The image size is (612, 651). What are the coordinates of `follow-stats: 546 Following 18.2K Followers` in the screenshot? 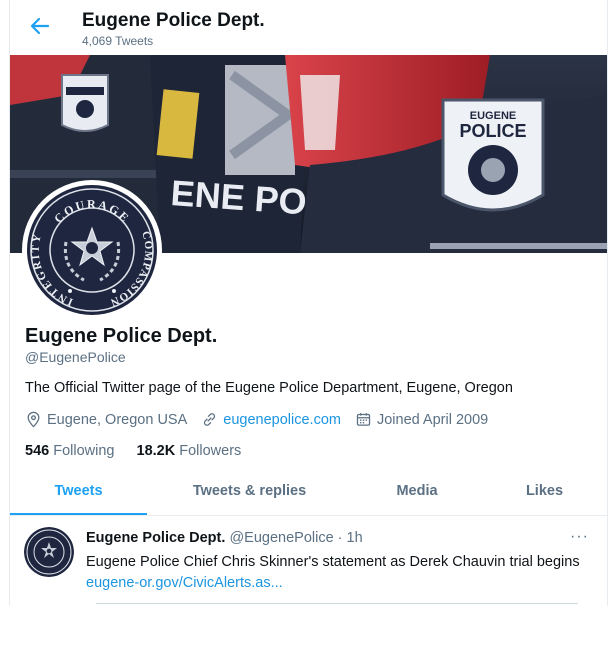 It's located at (142, 451).